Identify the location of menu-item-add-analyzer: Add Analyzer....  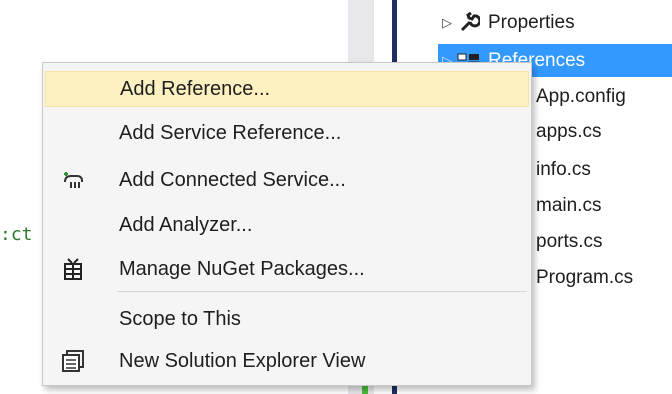
(287, 225).